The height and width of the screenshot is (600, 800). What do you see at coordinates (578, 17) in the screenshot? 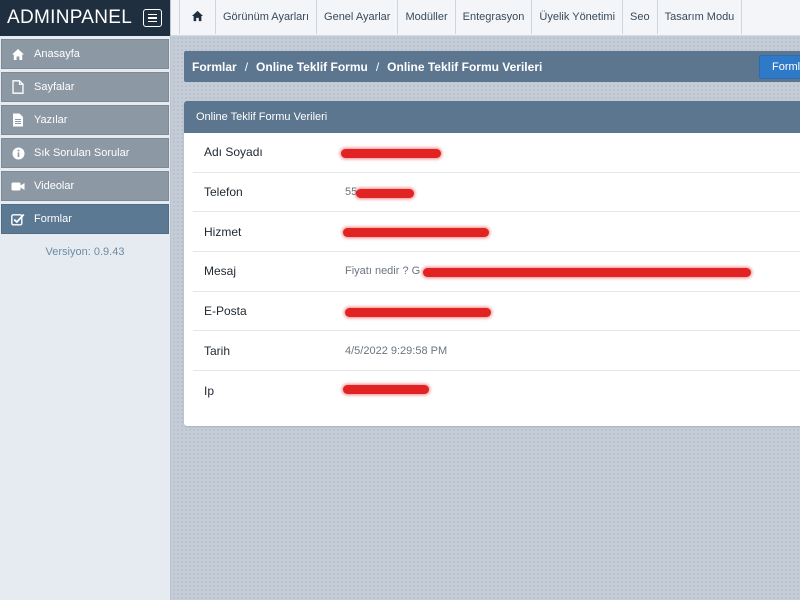
I see `top-nav-uyelik-yonetimi: Üyelik Yönetimi` at bounding box center [578, 17].